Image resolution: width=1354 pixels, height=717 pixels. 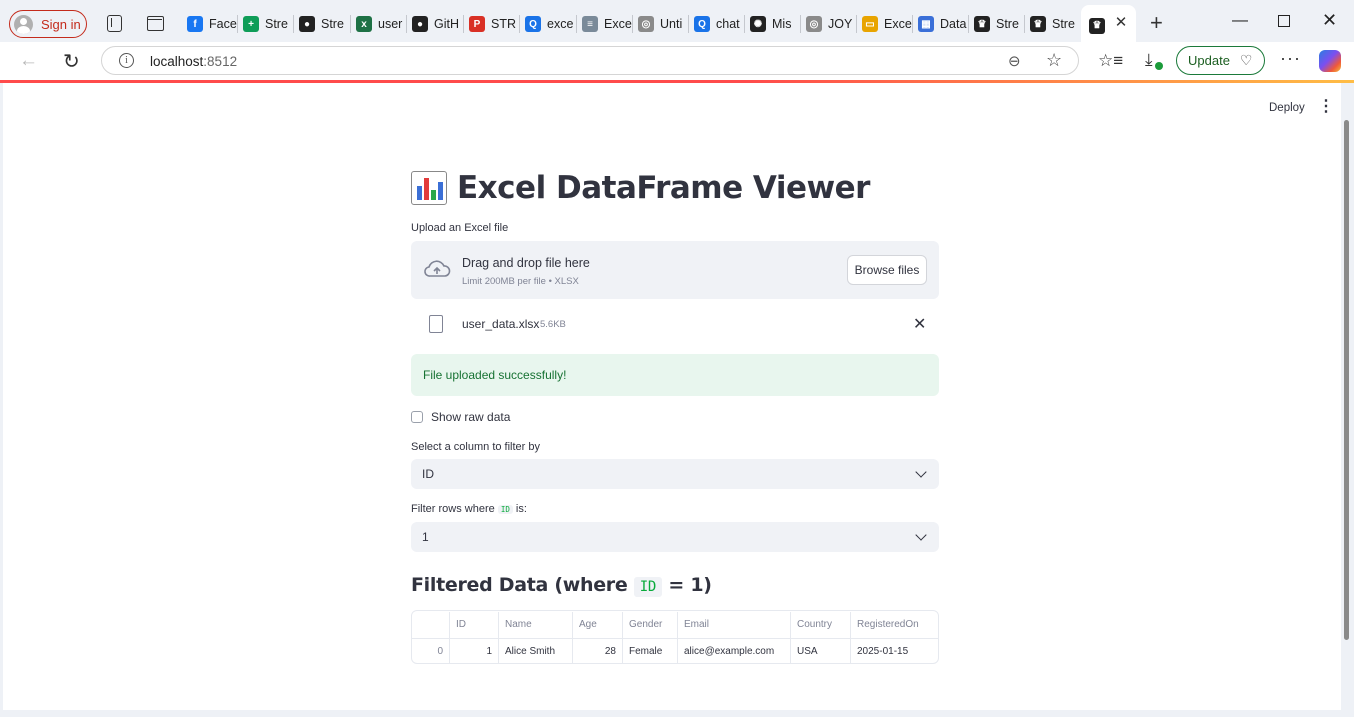 What do you see at coordinates (536, 651) in the screenshot?
I see `table-cell: Alice Smith` at bounding box center [536, 651].